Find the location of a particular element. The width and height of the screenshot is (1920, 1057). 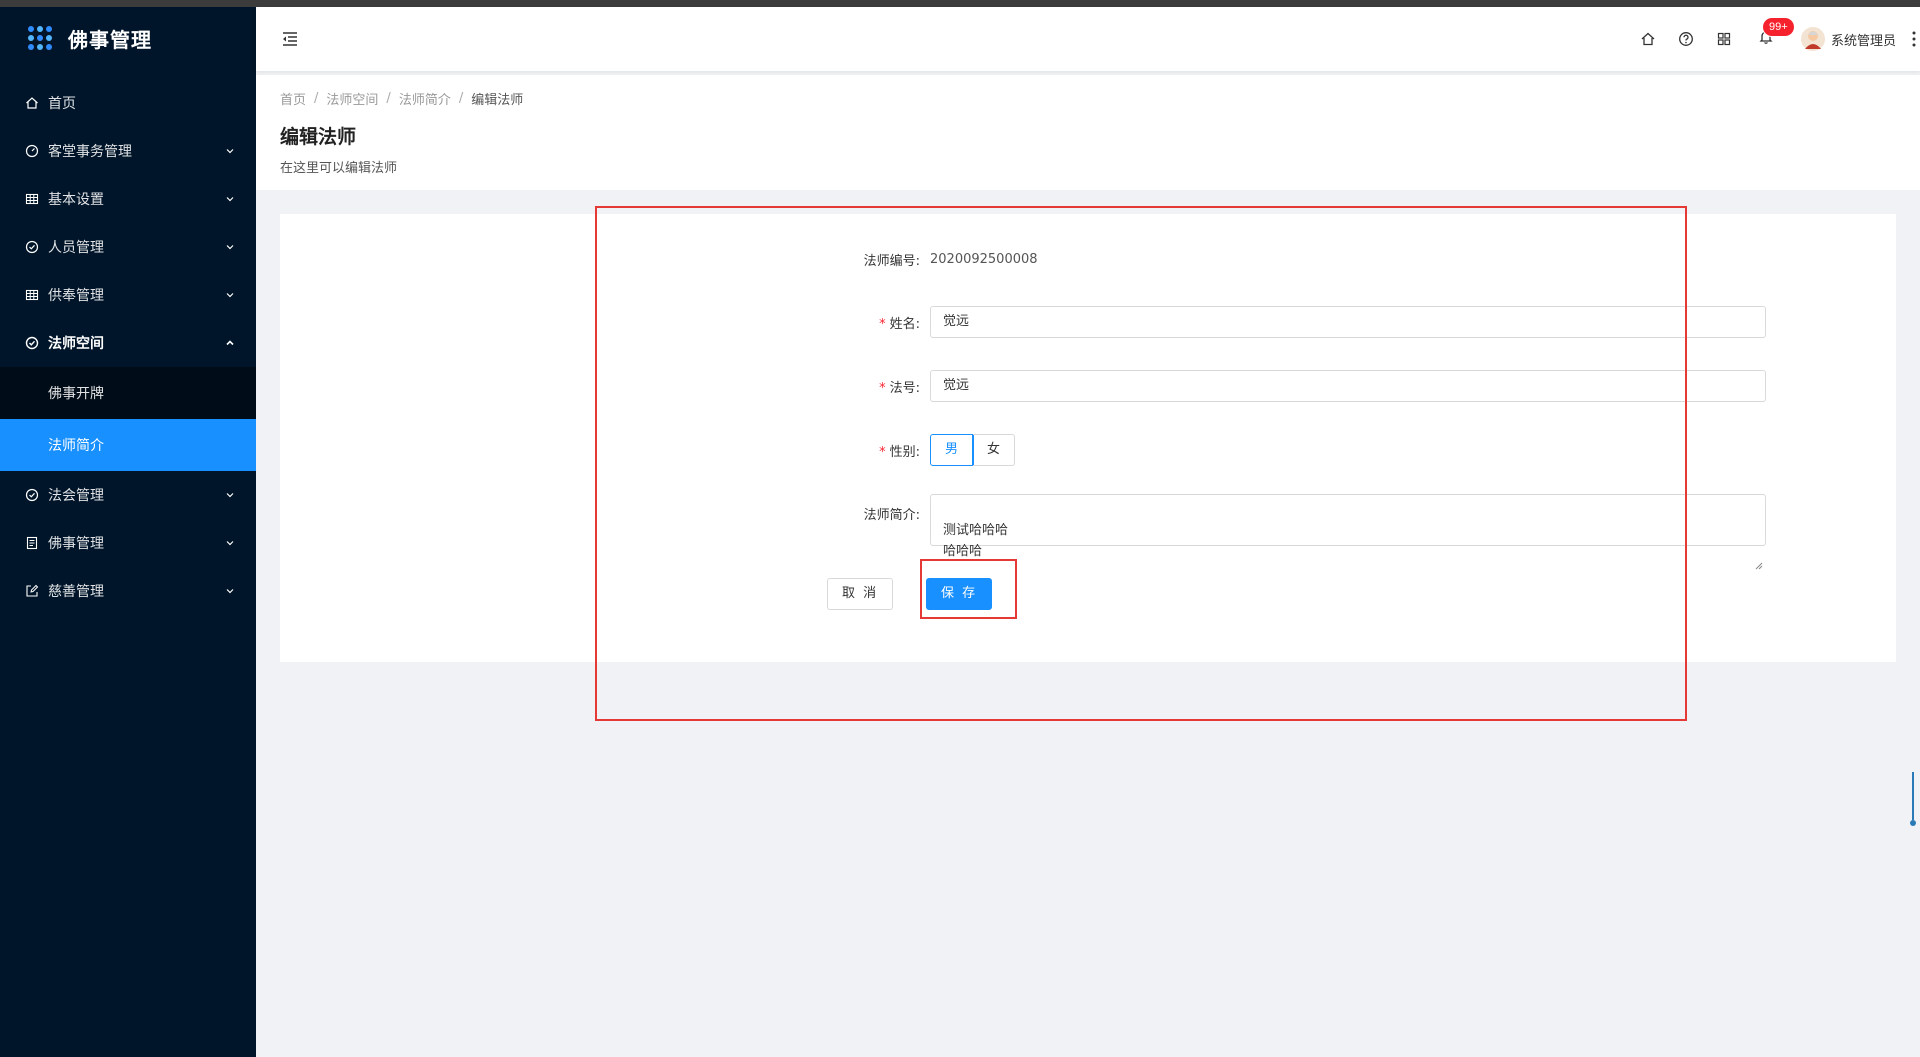

breadcrumb-current: 编辑法师 is located at coordinates (497, 100).